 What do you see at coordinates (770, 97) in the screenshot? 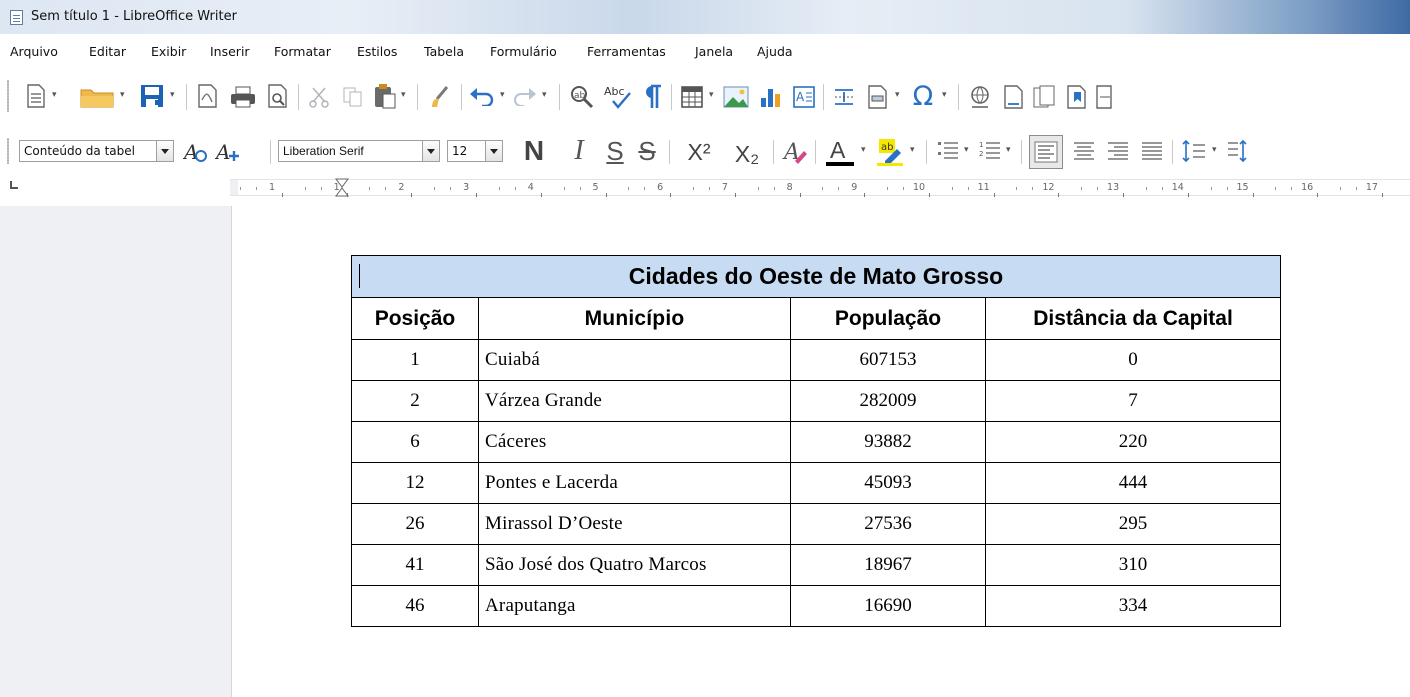
I see `insert-chart-icon` at bounding box center [770, 97].